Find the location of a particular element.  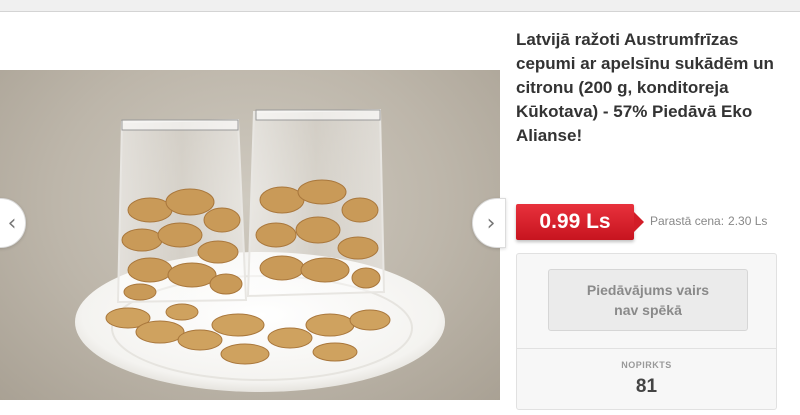

original-price-value: 2.30 Ls is located at coordinates (748, 221).